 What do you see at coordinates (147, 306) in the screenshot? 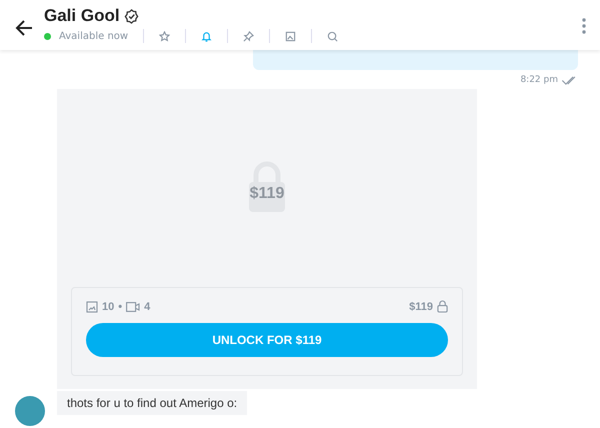
I see `video-count: 4` at bounding box center [147, 306].